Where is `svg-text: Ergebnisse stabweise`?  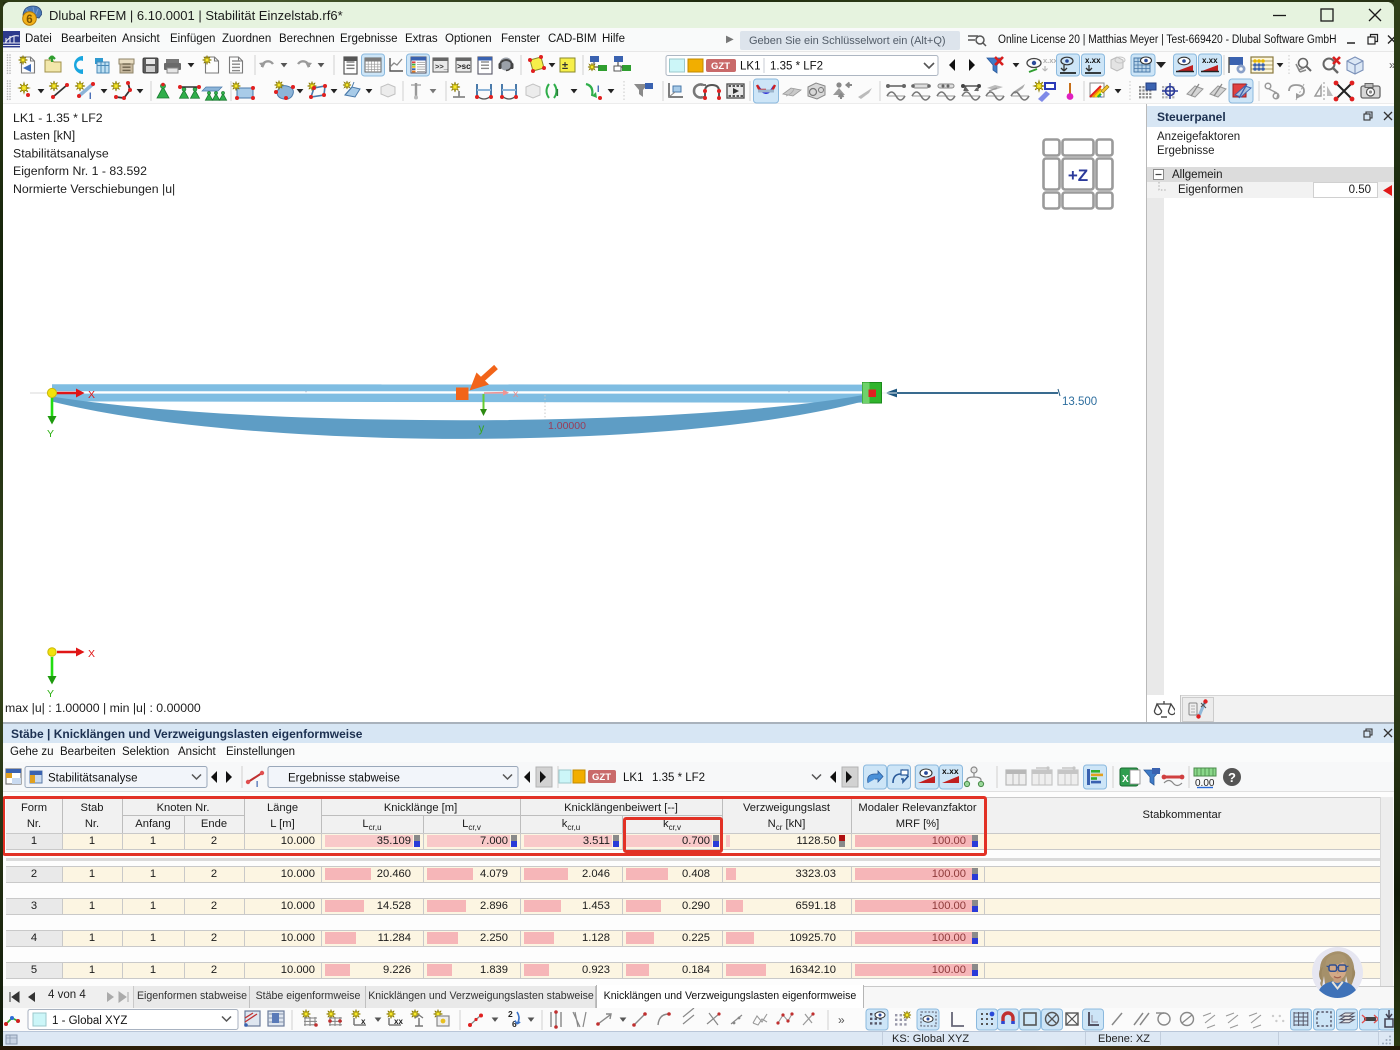 svg-text: Ergebnisse stabweise is located at coordinates (344, 779).